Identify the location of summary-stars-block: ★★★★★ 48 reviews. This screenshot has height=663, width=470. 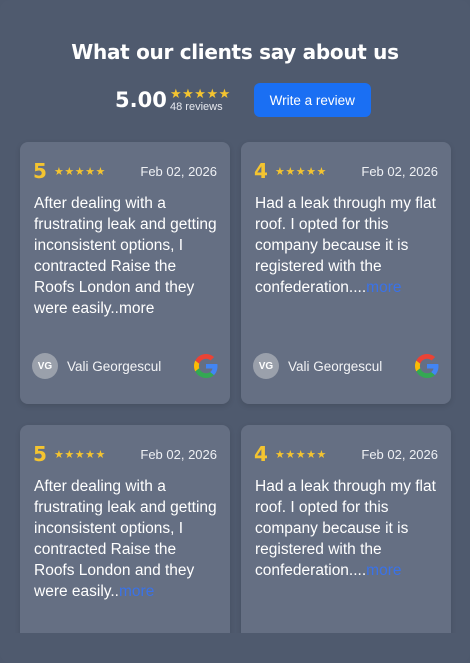
(200, 100).